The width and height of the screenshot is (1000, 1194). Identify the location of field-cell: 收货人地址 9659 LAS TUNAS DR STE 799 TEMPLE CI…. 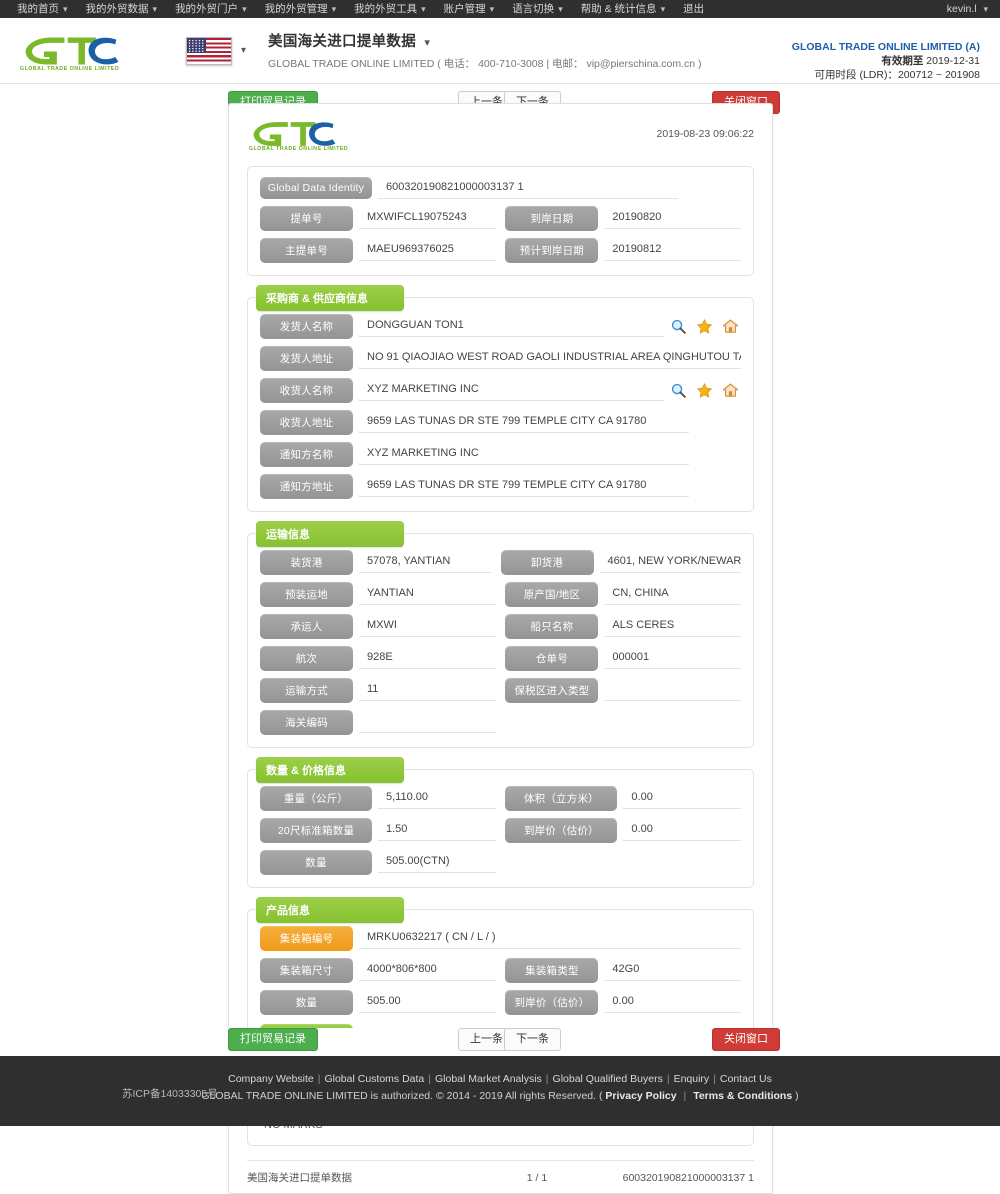
(475, 422).